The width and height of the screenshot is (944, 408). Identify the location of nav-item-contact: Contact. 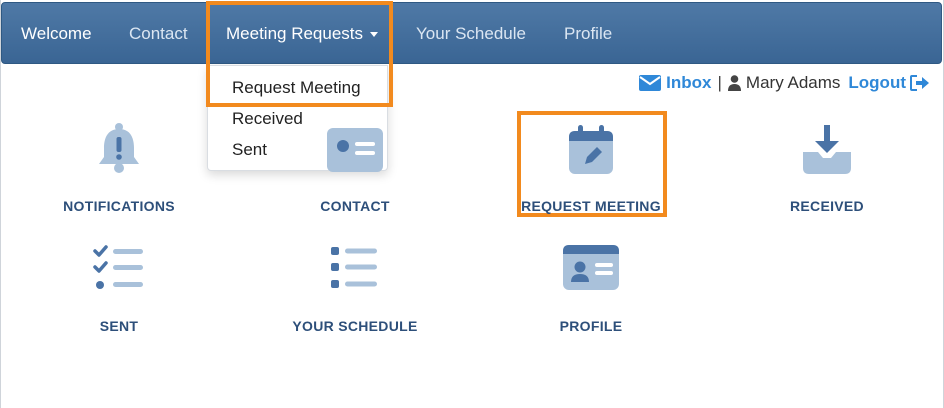
(158, 34).